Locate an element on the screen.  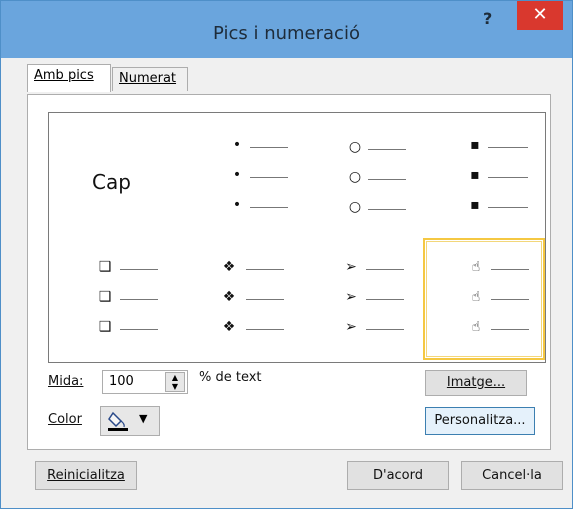
size-label: Mida: is located at coordinates (65, 381).